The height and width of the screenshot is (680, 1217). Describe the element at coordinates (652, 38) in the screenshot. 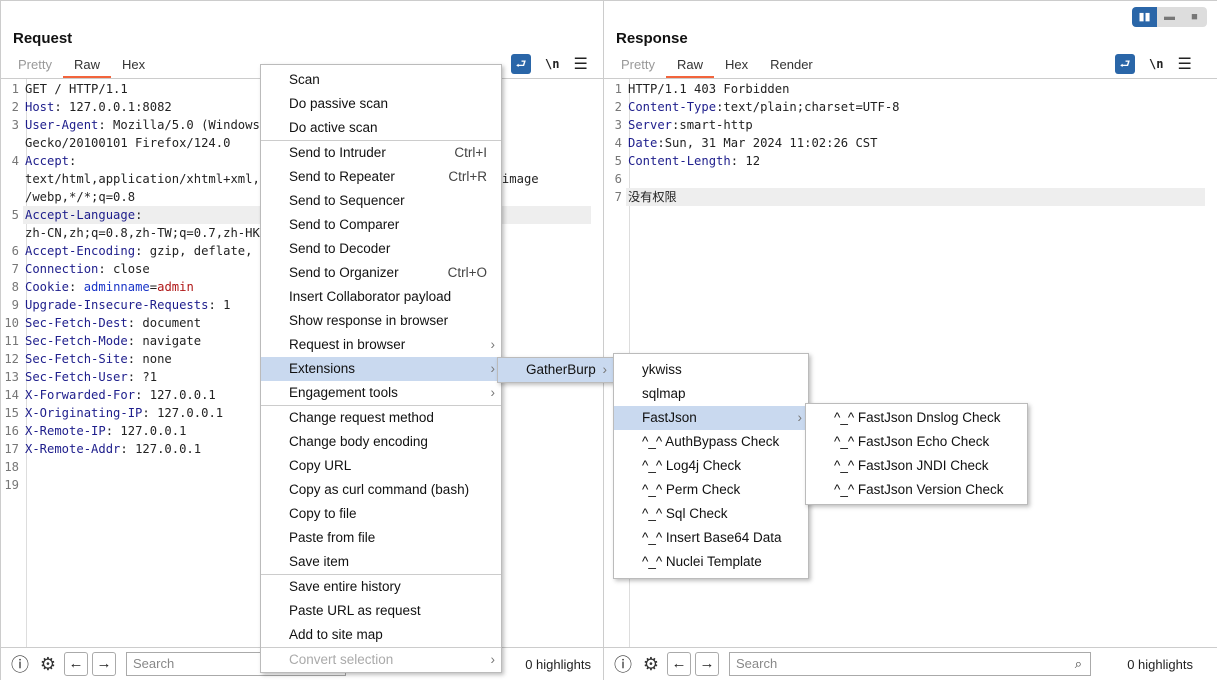

I see `response-title: Response` at that location.